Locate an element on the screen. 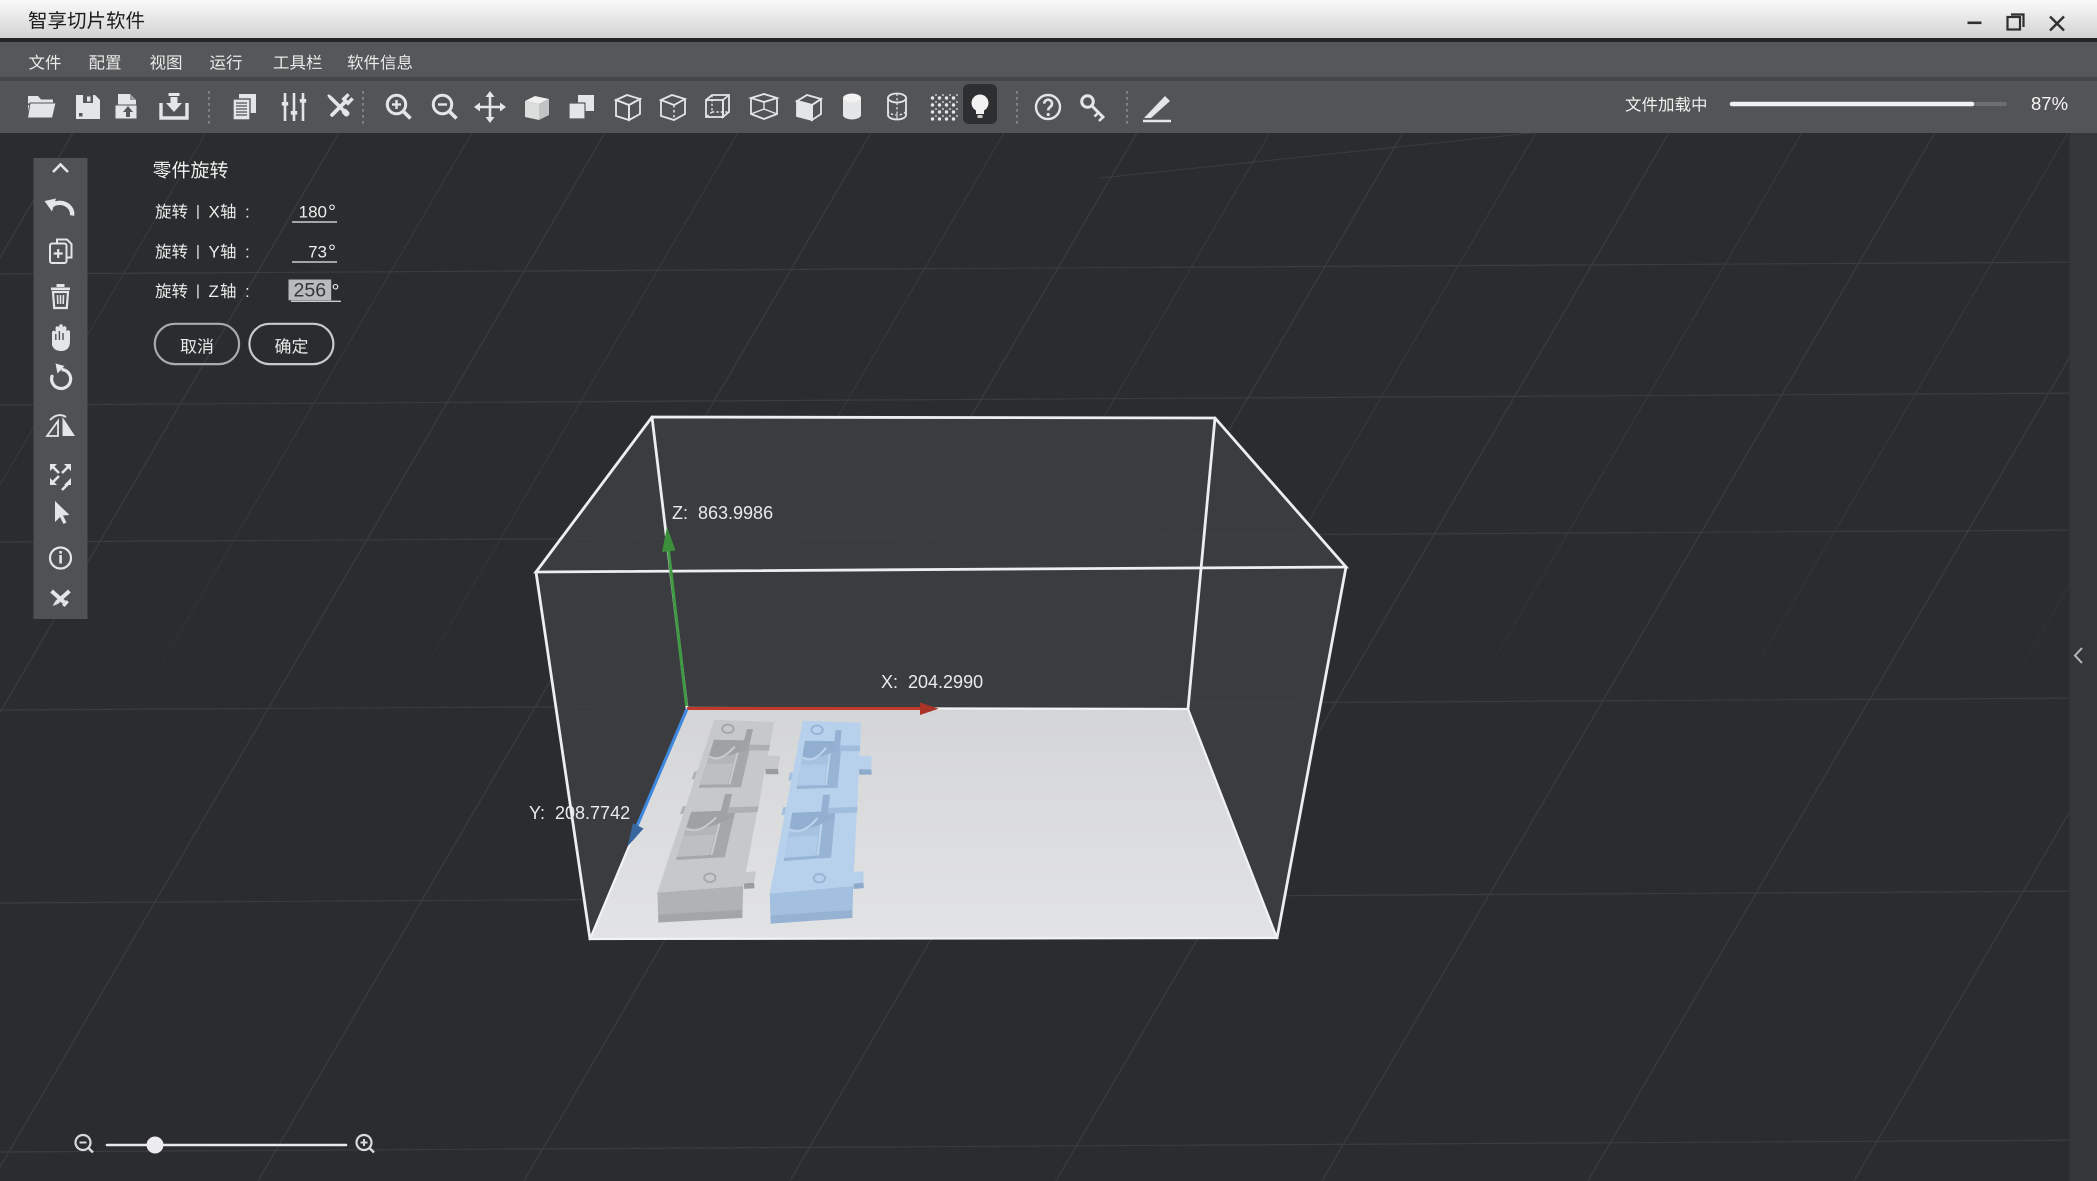  svg-text: X is located at coordinates (214, 212).